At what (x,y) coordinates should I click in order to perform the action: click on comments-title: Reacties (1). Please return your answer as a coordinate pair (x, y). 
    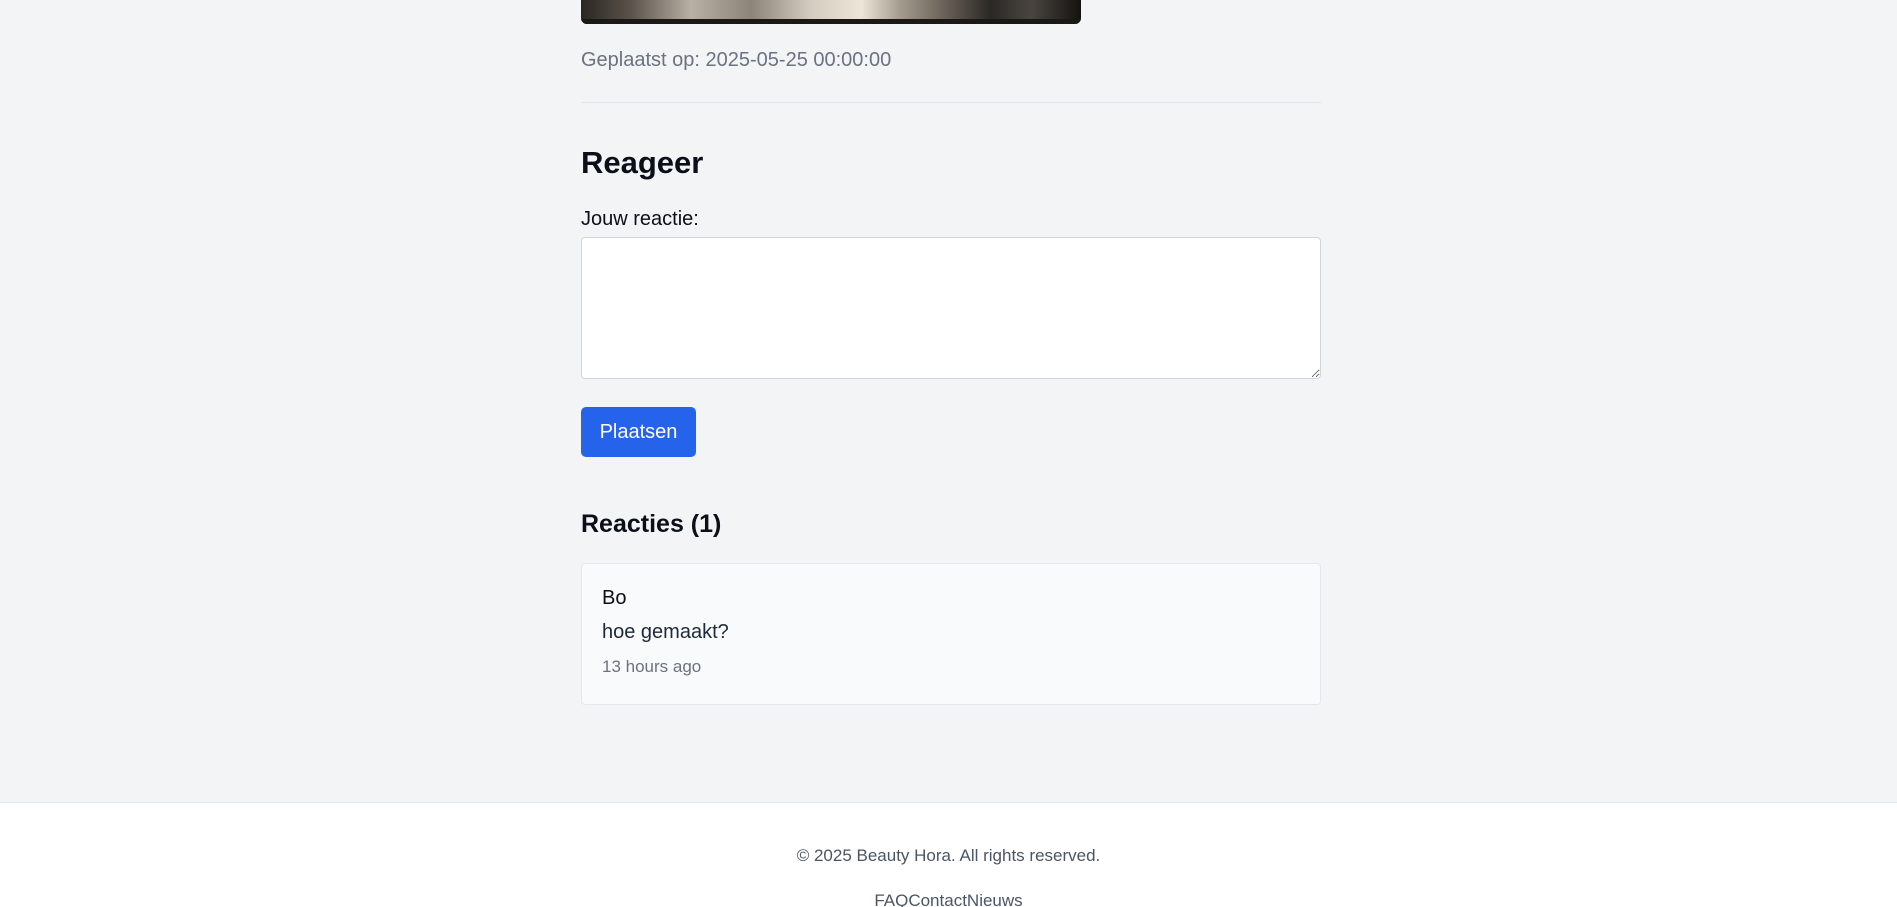
    Looking at the image, I should click on (651, 524).